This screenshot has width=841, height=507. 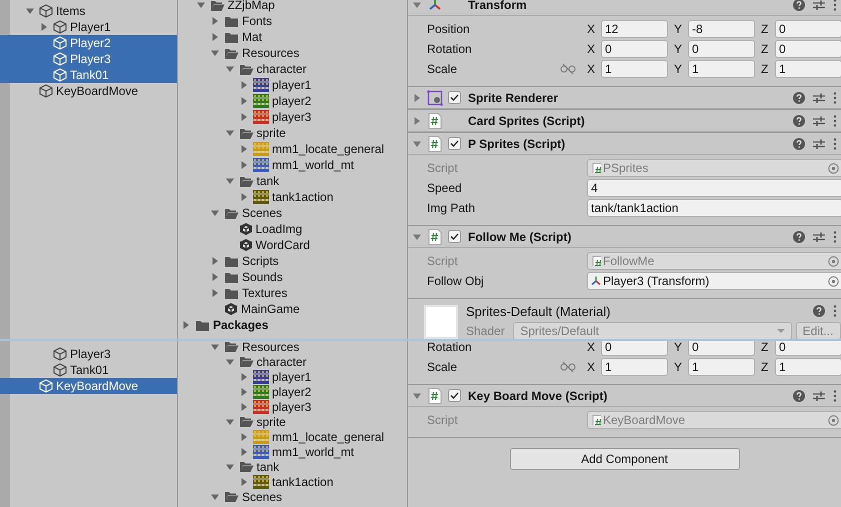 I want to click on add-component-button: Add Component, so click(x=625, y=459).